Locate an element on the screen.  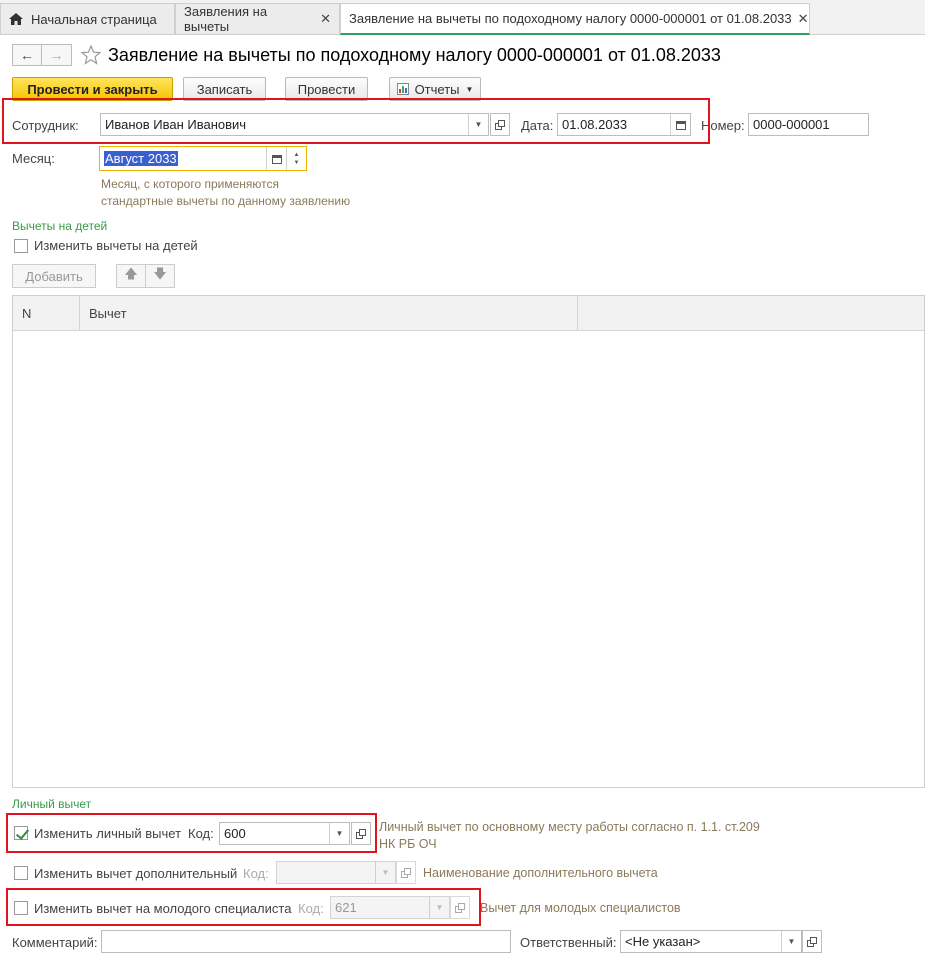
tab-home: Начальная страница is located at coordinates (87, 18).